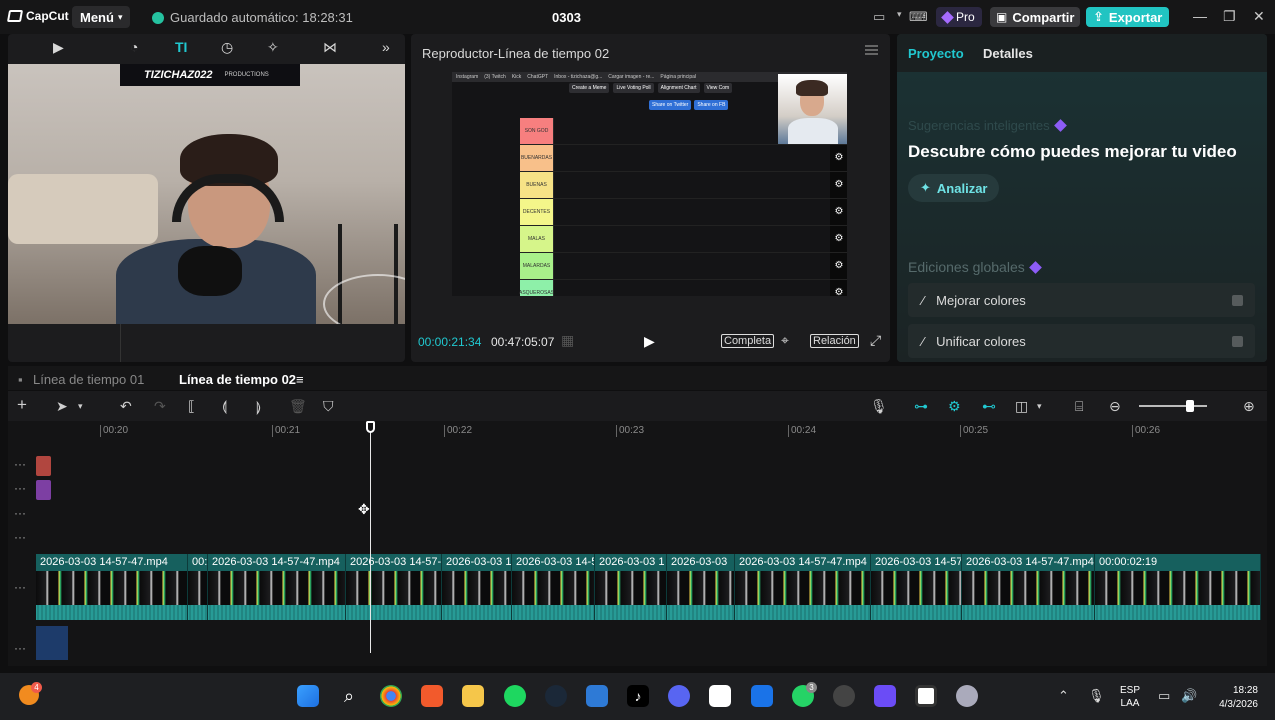 The image size is (1275, 720). What do you see at coordinates (1063, 696) in the screenshot?
I see `chevron-up-icon: ⌃` at bounding box center [1063, 696].